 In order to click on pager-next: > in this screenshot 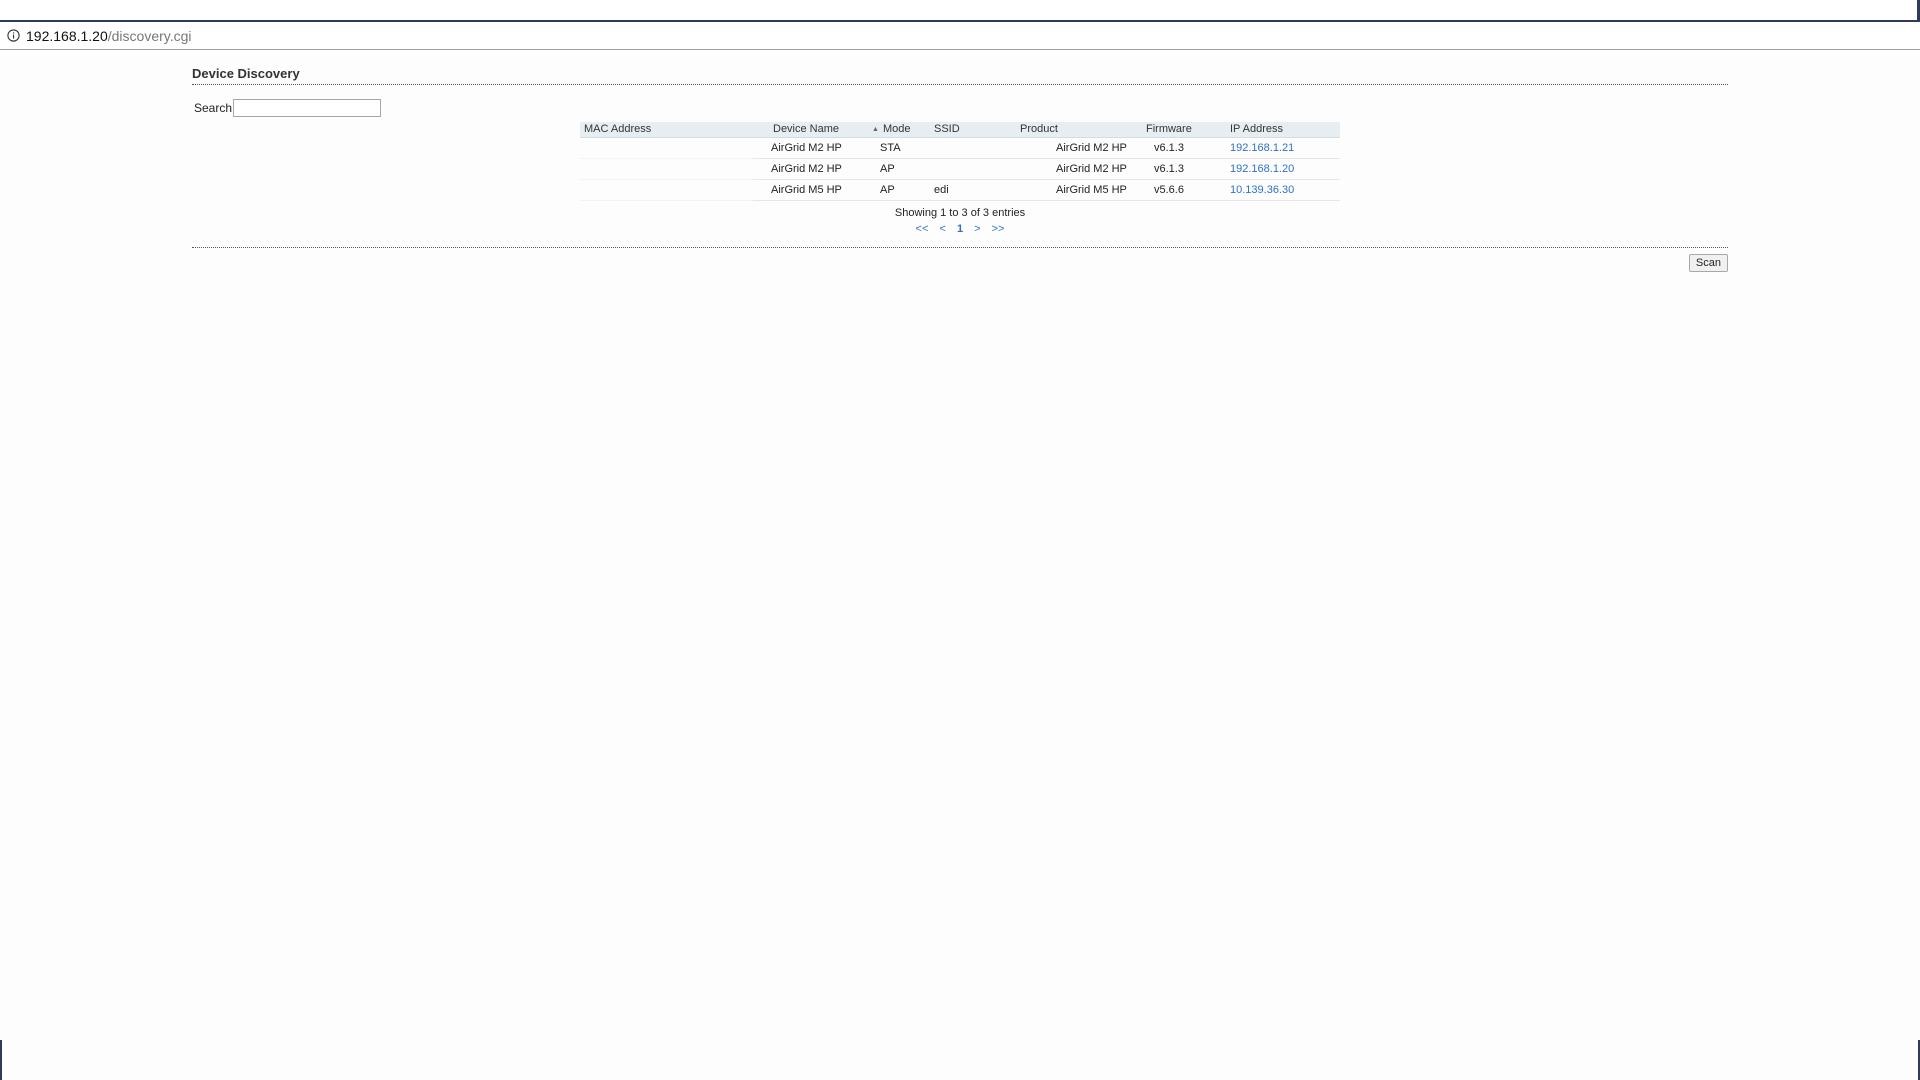, I will do `click(977, 229)`.